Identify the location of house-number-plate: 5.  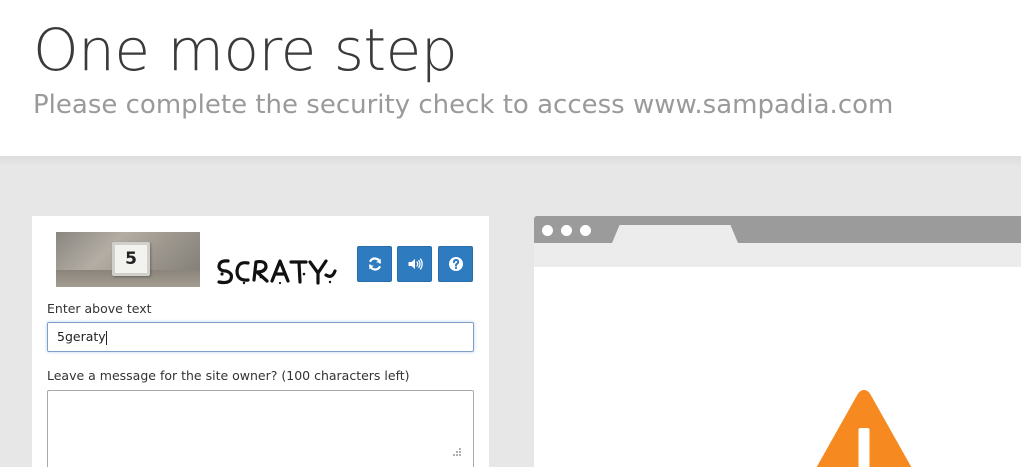
(131, 259).